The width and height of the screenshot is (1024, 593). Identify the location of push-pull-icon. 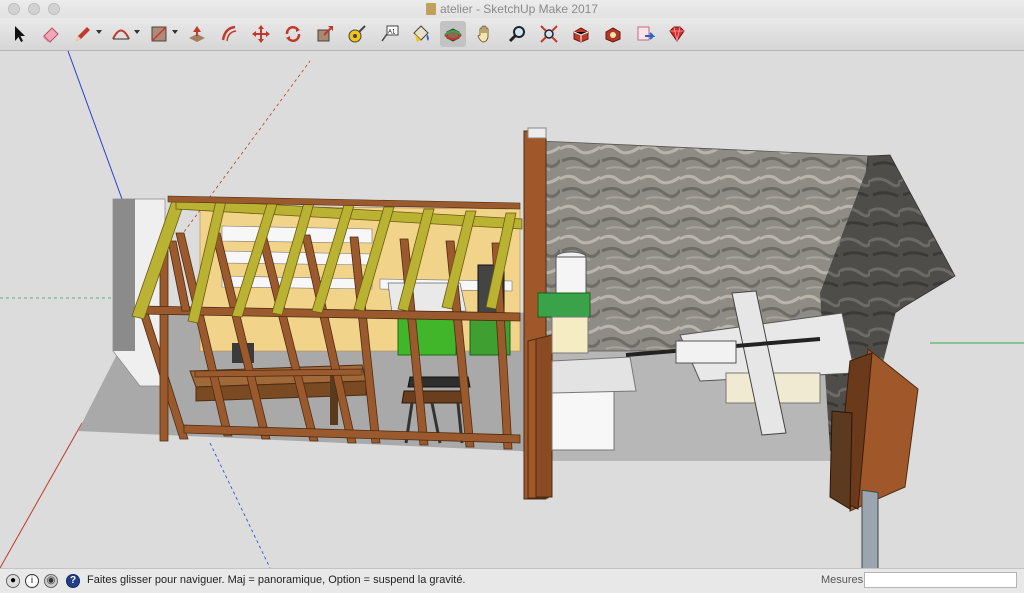
(197, 34).